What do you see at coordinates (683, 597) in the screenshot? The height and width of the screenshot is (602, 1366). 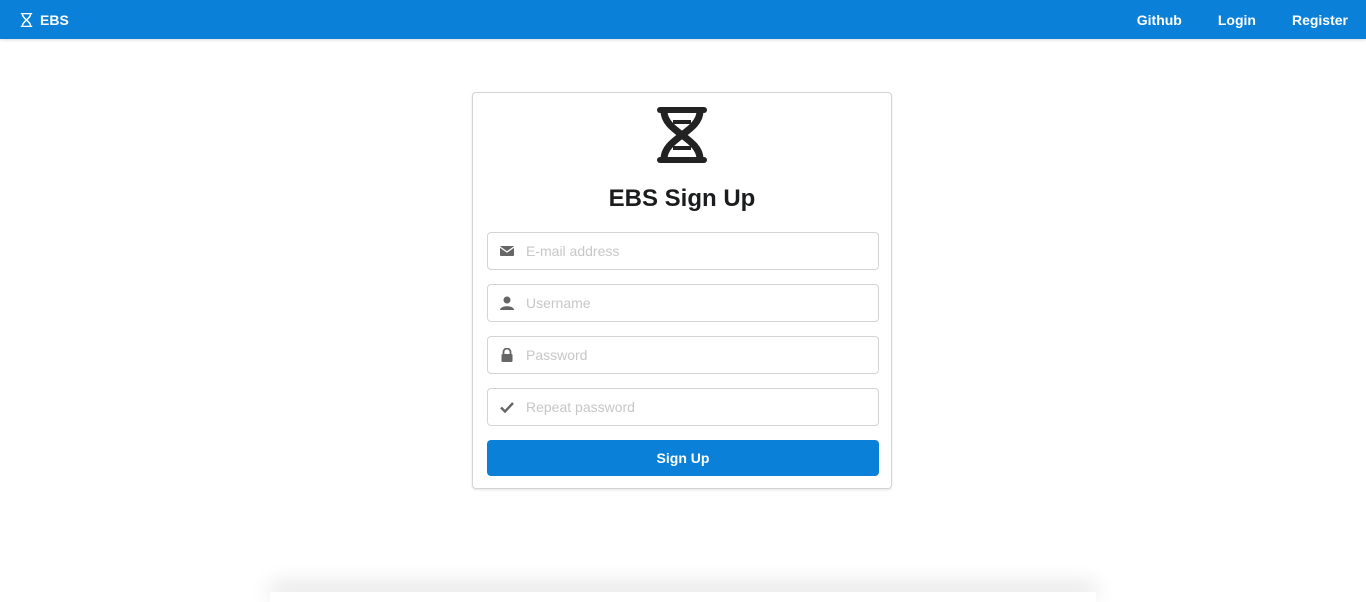 I see `bottom-panel-edge` at bounding box center [683, 597].